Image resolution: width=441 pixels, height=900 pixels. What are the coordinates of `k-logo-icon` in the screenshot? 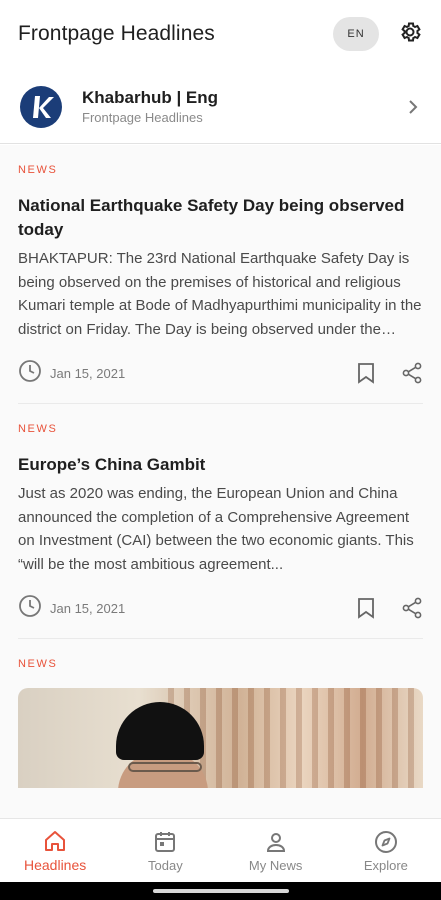 It's located at (43, 106).